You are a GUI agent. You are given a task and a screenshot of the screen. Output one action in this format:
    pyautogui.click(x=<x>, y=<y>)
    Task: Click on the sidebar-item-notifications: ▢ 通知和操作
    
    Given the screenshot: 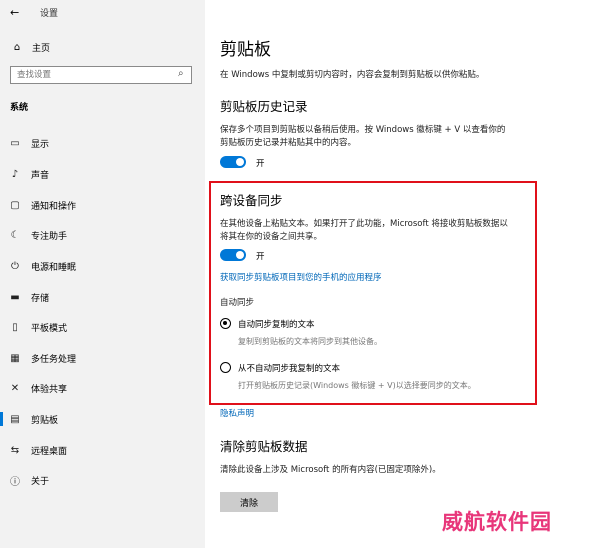 What is the action you would take?
    pyautogui.click(x=102, y=205)
    